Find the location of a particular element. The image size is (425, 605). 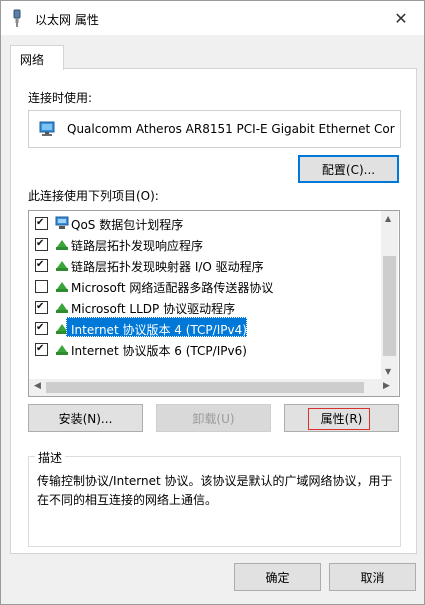

item-label: 链路层拓扑发现响应程序 is located at coordinates (137, 246).